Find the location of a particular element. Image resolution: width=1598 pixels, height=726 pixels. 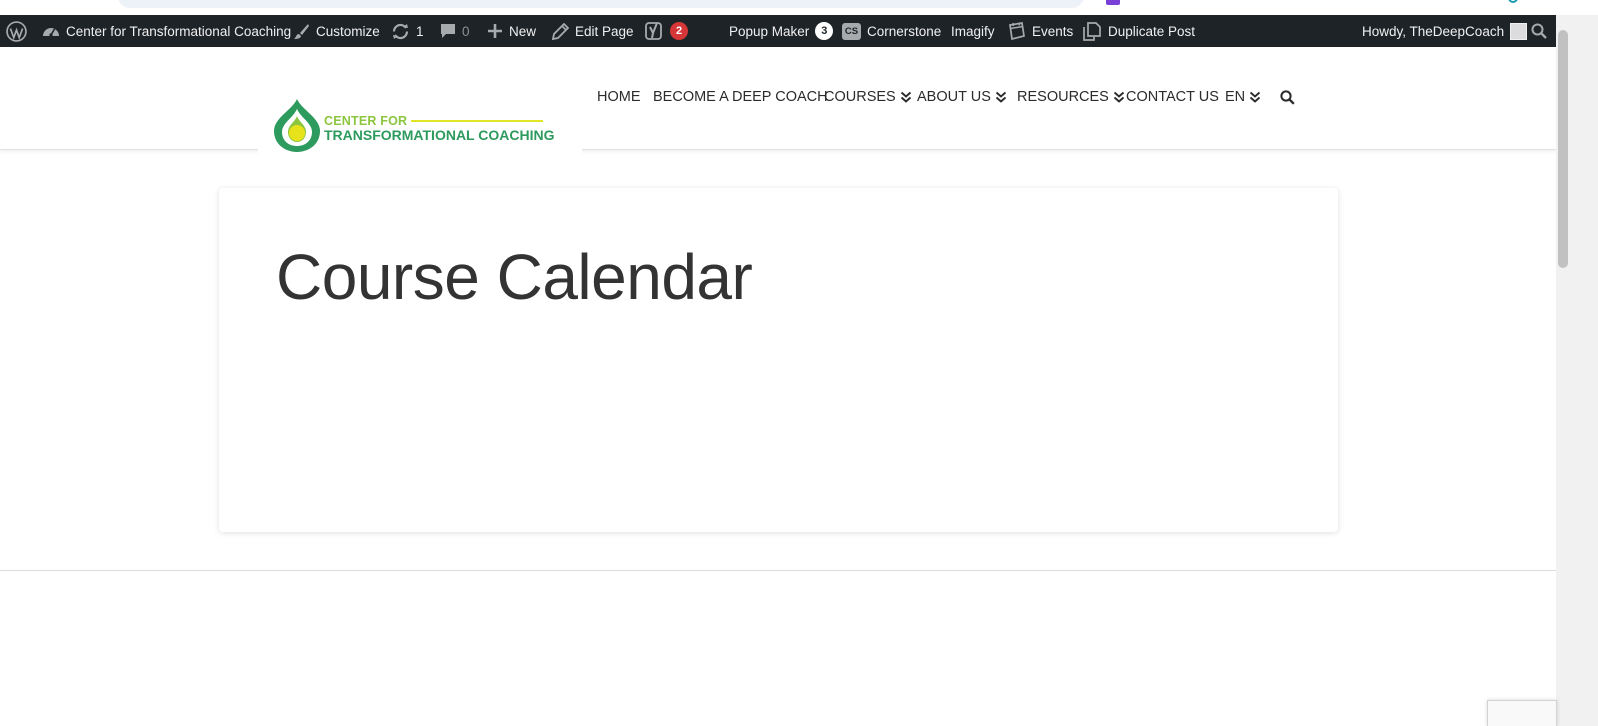

nav-resources: RESOURCES is located at coordinates (1071, 97).